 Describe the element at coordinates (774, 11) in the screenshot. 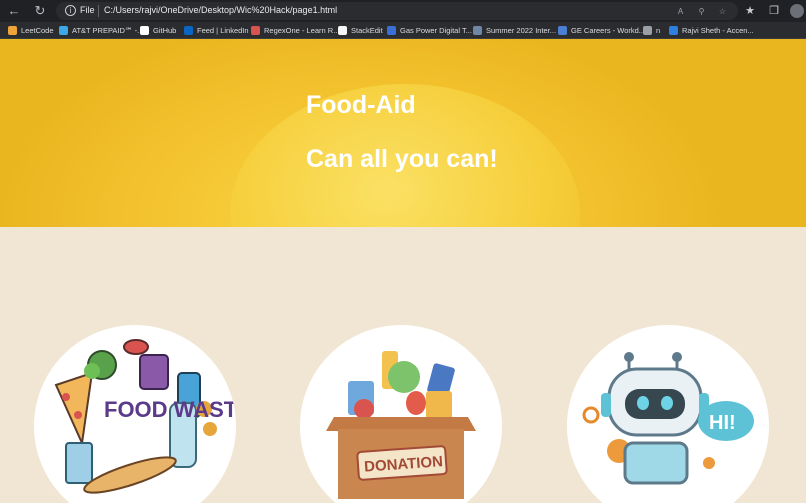

I see `collections-icon: ❐` at that location.